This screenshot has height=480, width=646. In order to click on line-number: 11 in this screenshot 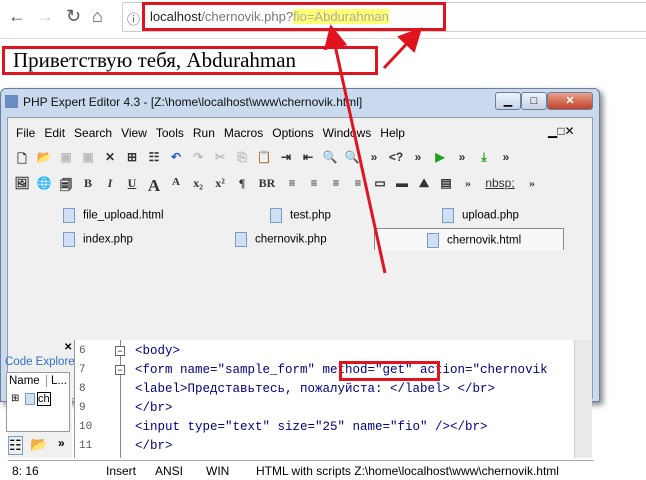, I will do `click(86, 446)`.